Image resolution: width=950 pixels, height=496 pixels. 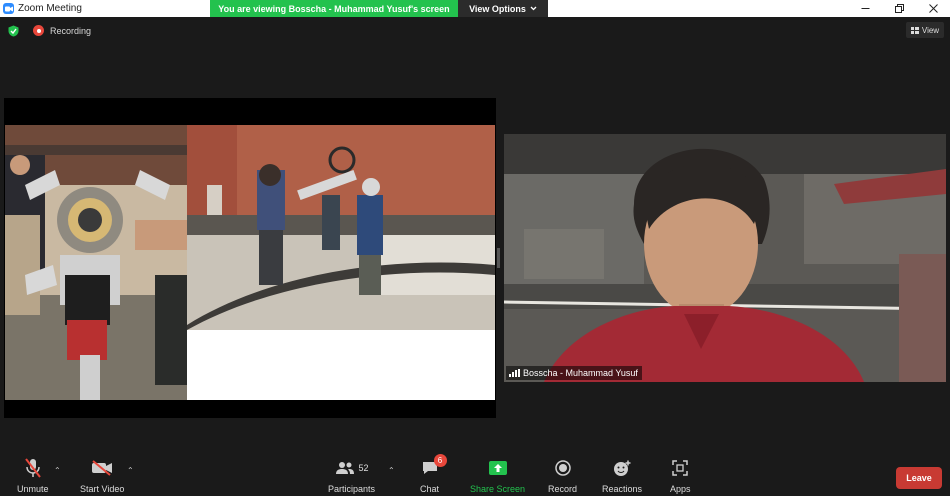 I want to click on chat-label: Chat, so click(x=430, y=489).